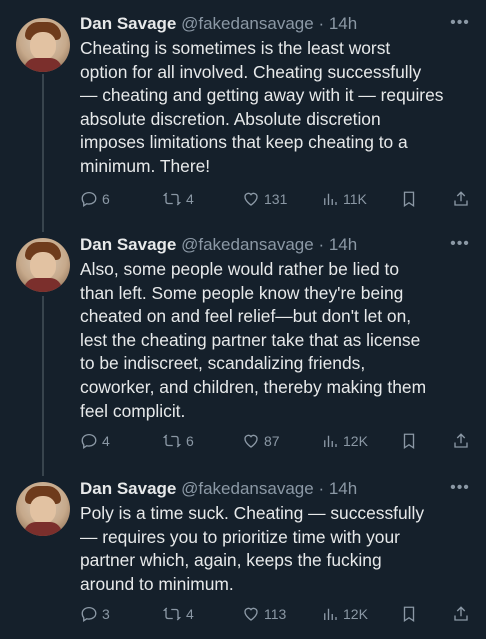 This screenshot has height=639, width=486. I want to click on retweet-count: 6, so click(190, 441).